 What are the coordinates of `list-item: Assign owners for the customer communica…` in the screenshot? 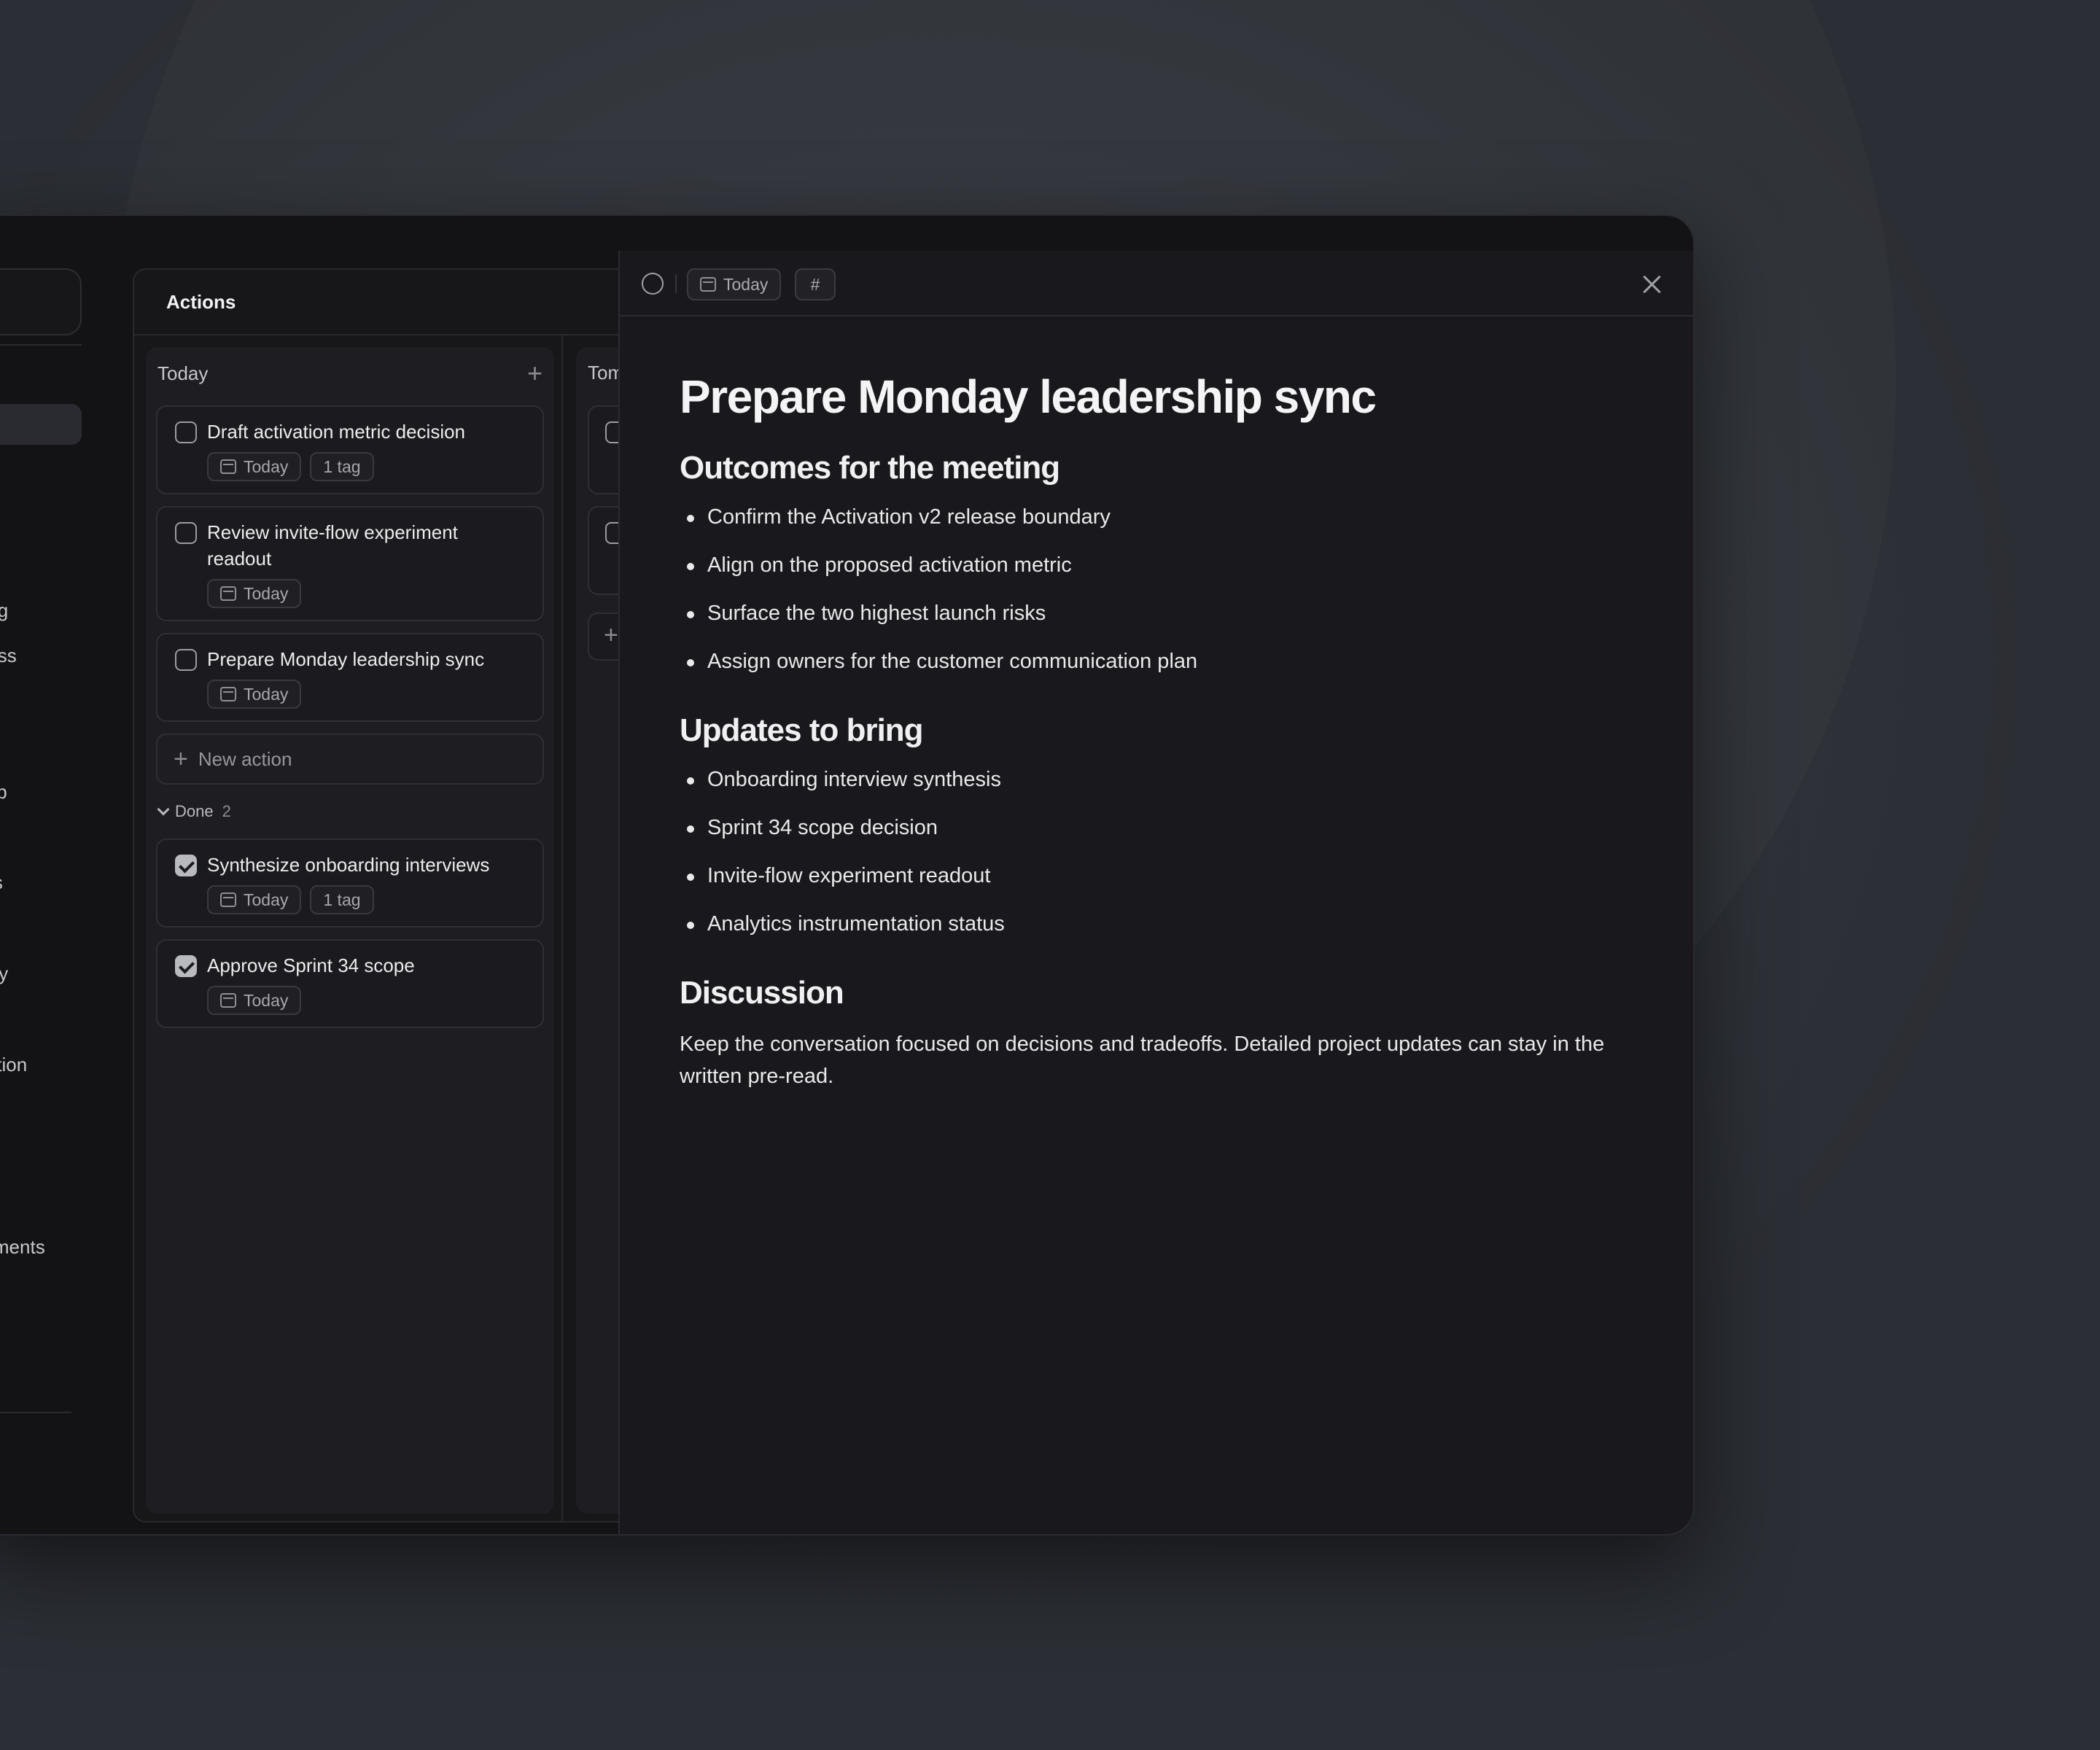 It's located at (1168, 661).